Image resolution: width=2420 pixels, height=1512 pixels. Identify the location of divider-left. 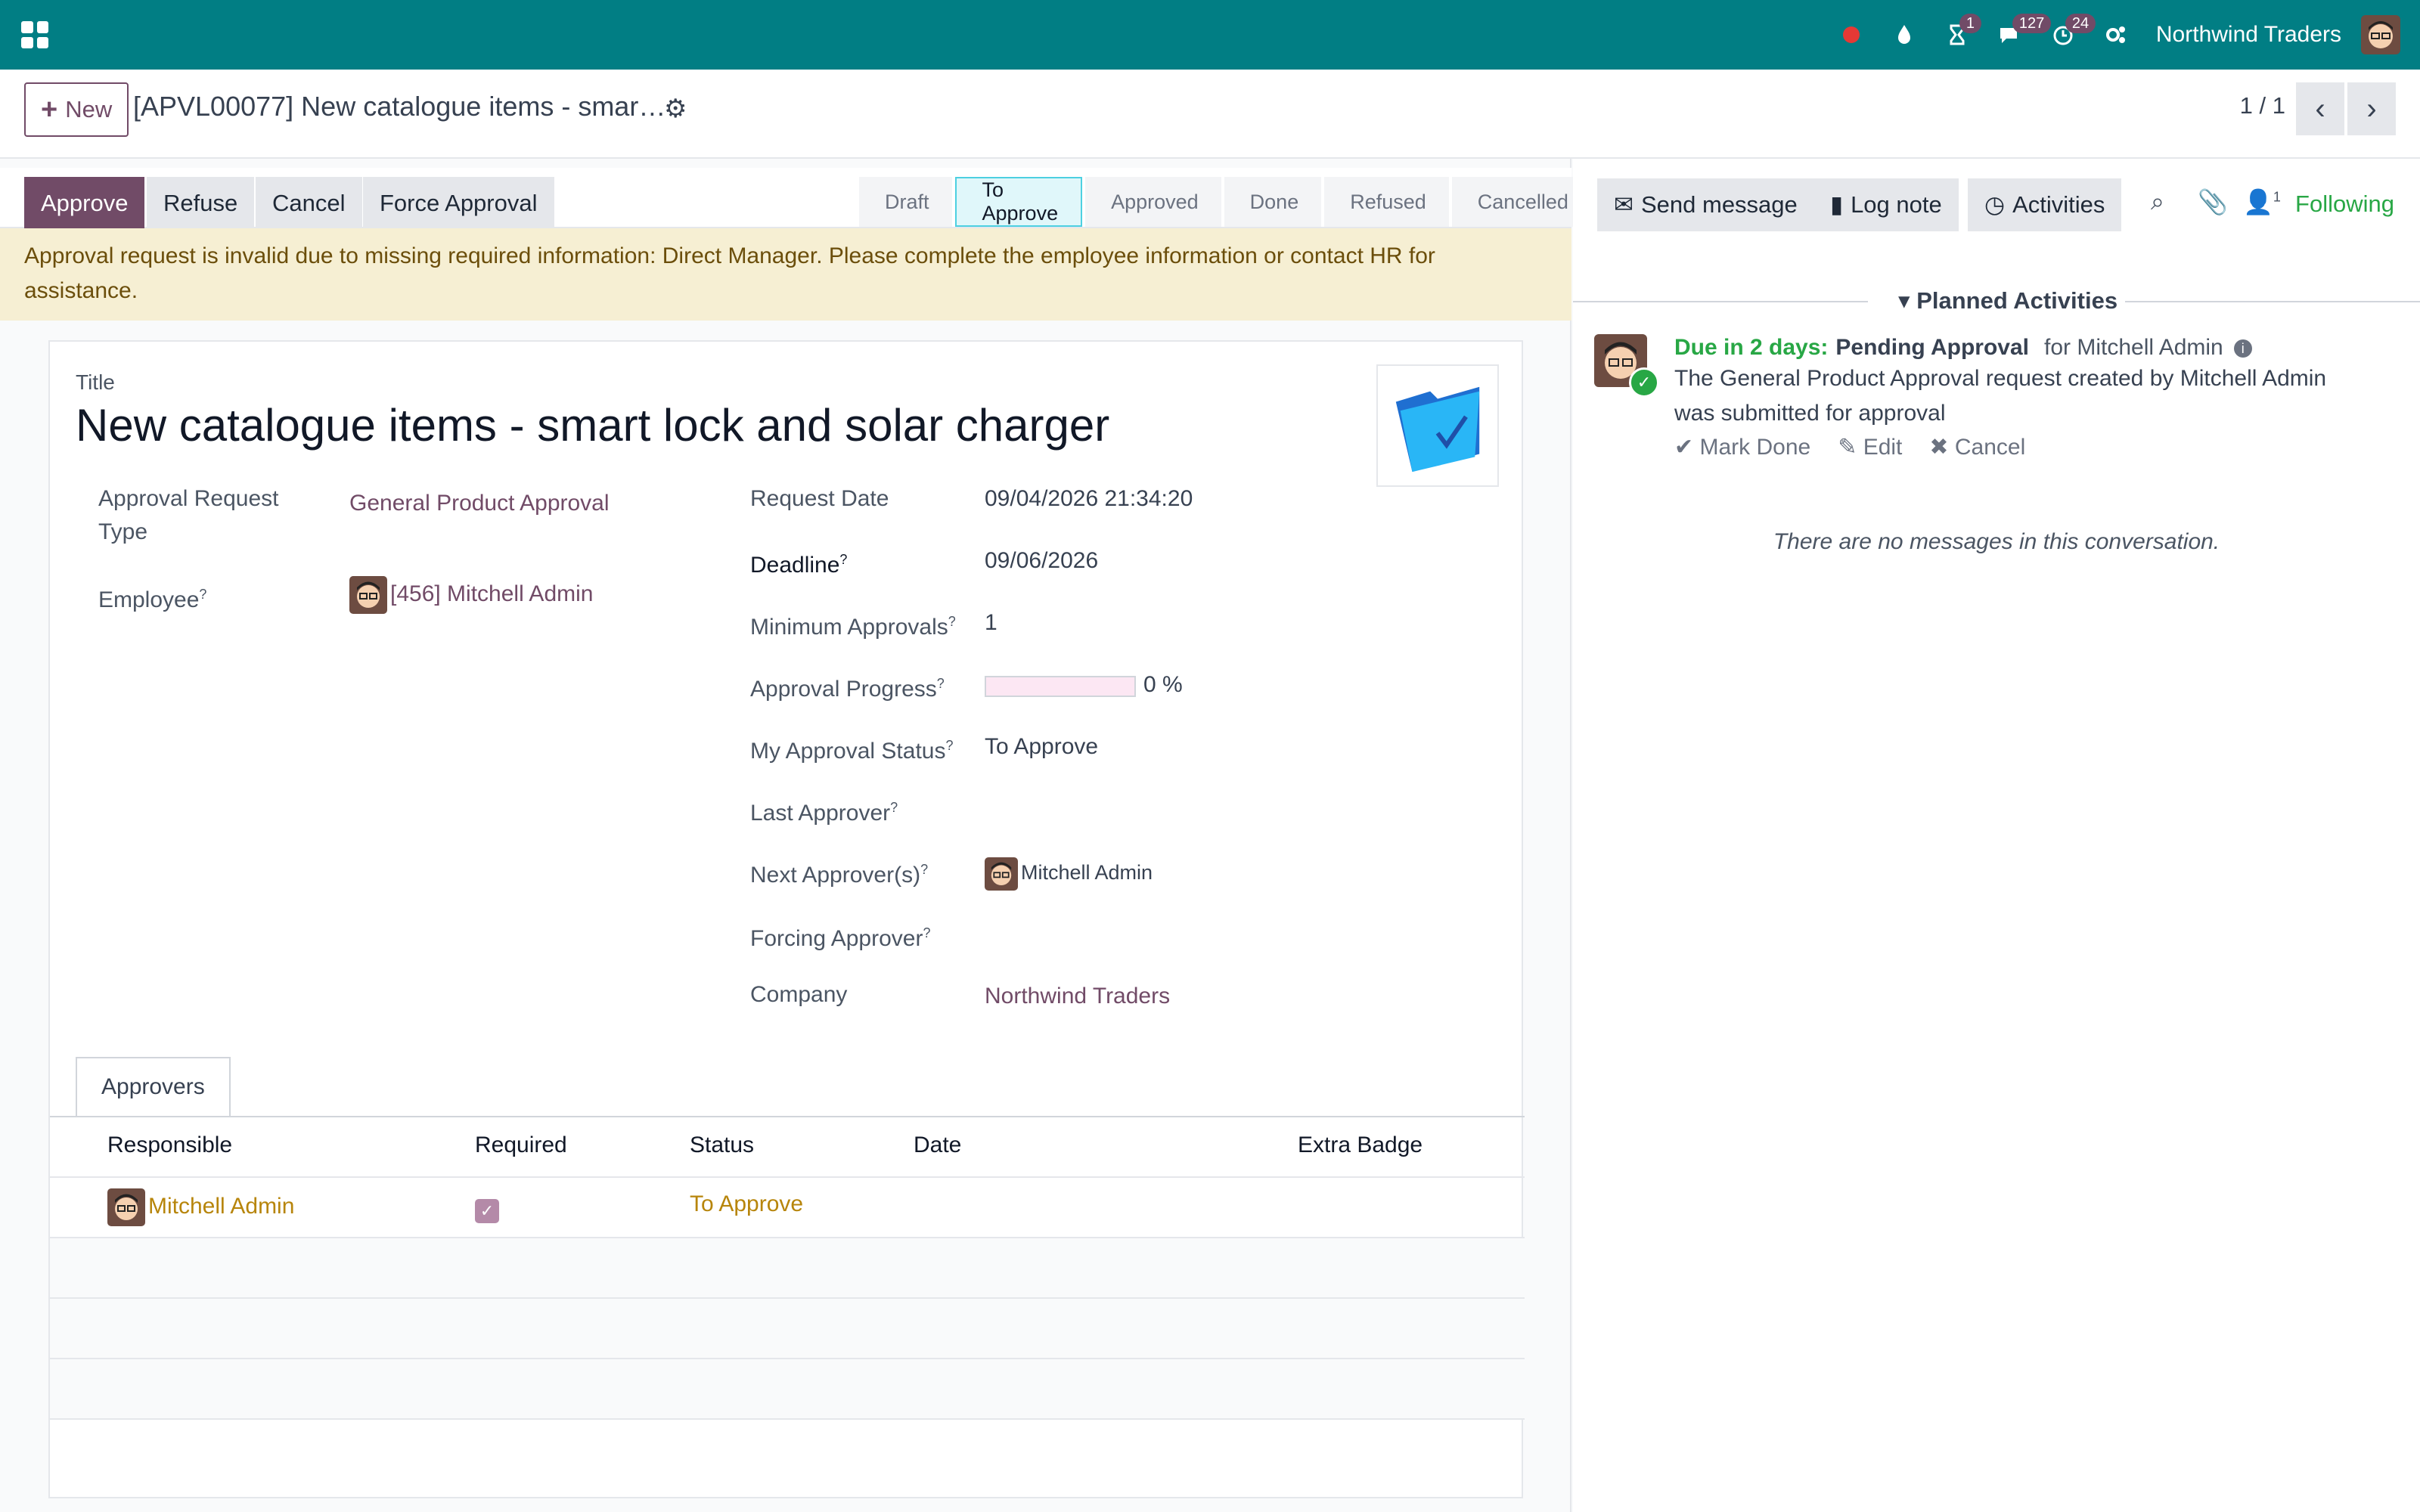
(1720, 301).